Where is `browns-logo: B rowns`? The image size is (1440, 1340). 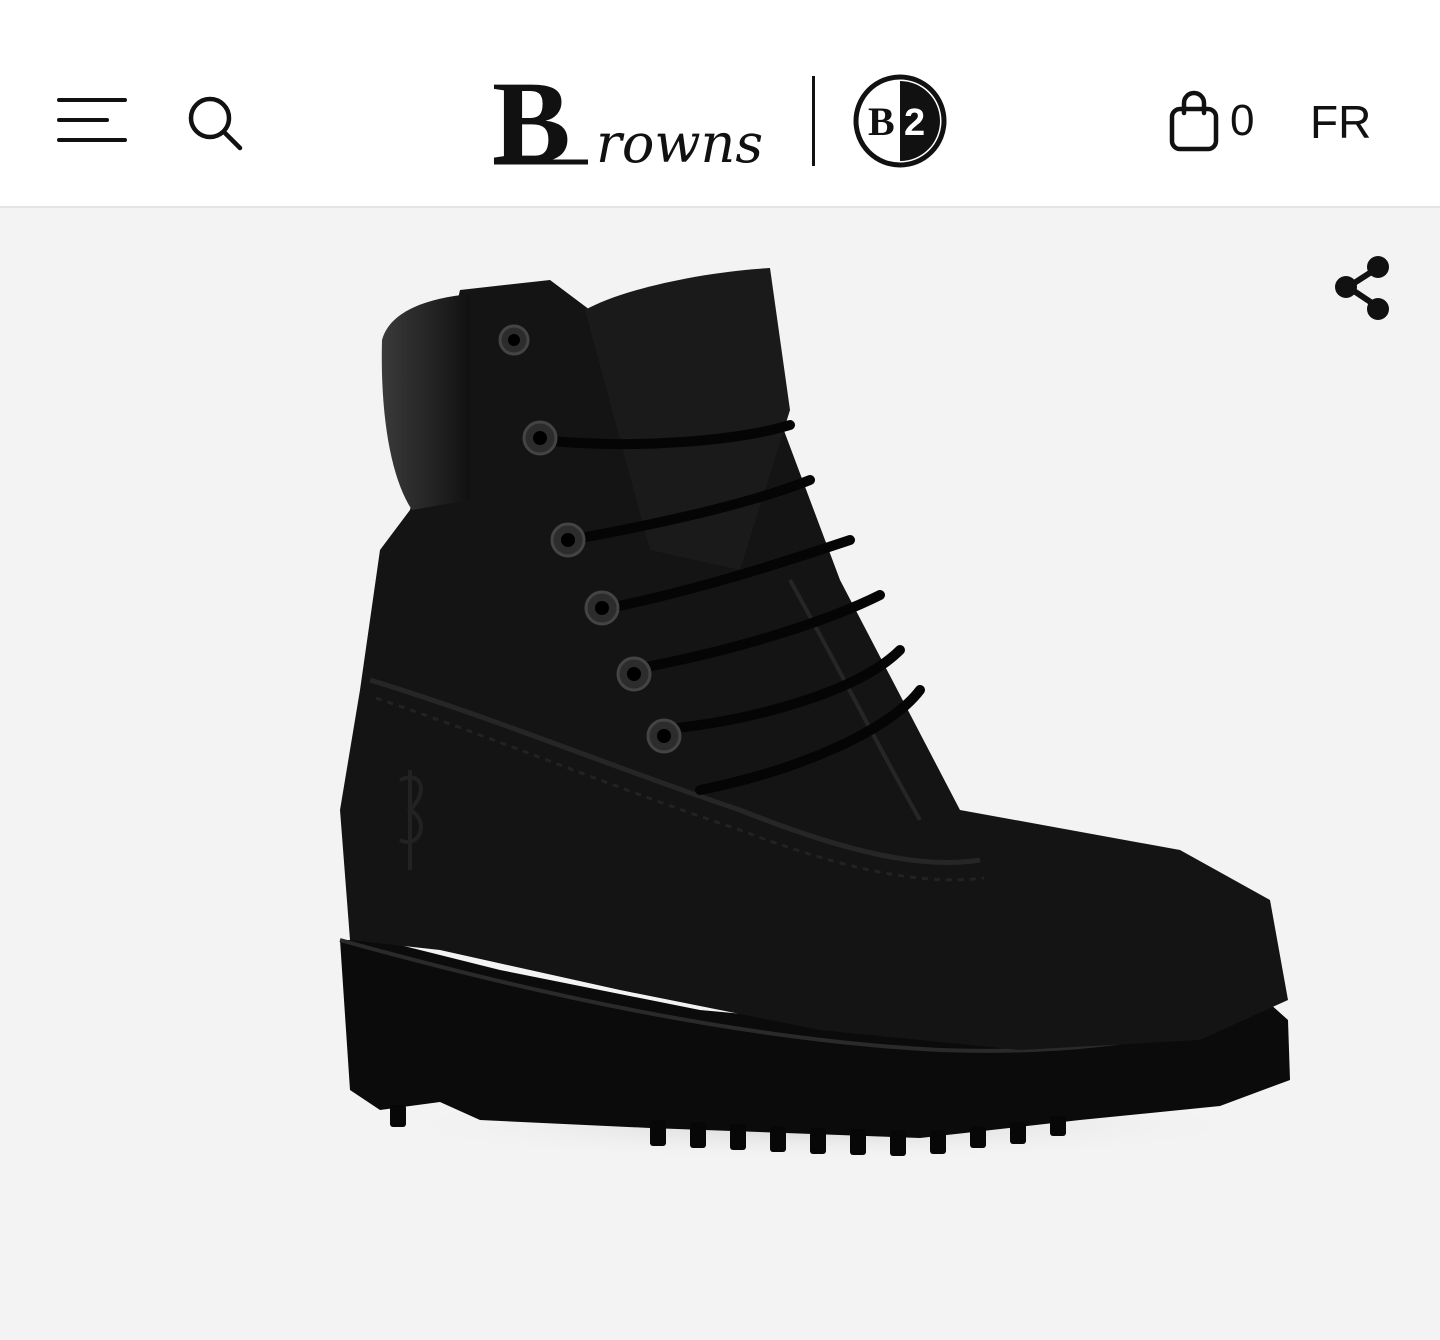 browns-logo: B rowns is located at coordinates (633, 122).